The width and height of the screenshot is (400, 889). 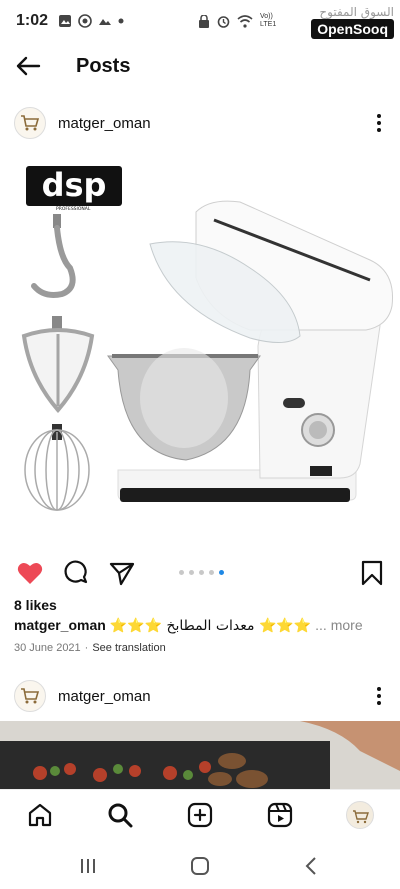 I want to click on nav-home, so click(x=40, y=815).